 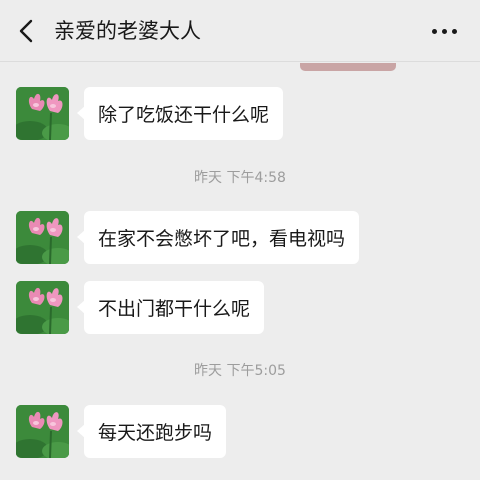 What do you see at coordinates (127, 31) in the screenshot?
I see `chat-title: 亲爱的老婆大人` at bounding box center [127, 31].